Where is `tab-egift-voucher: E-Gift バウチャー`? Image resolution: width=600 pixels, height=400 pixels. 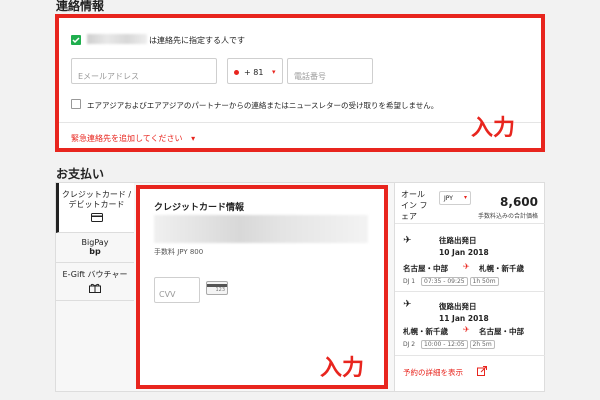 tab-egift-voucher: E-Gift バウチャー is located at coordinates (95, 282).